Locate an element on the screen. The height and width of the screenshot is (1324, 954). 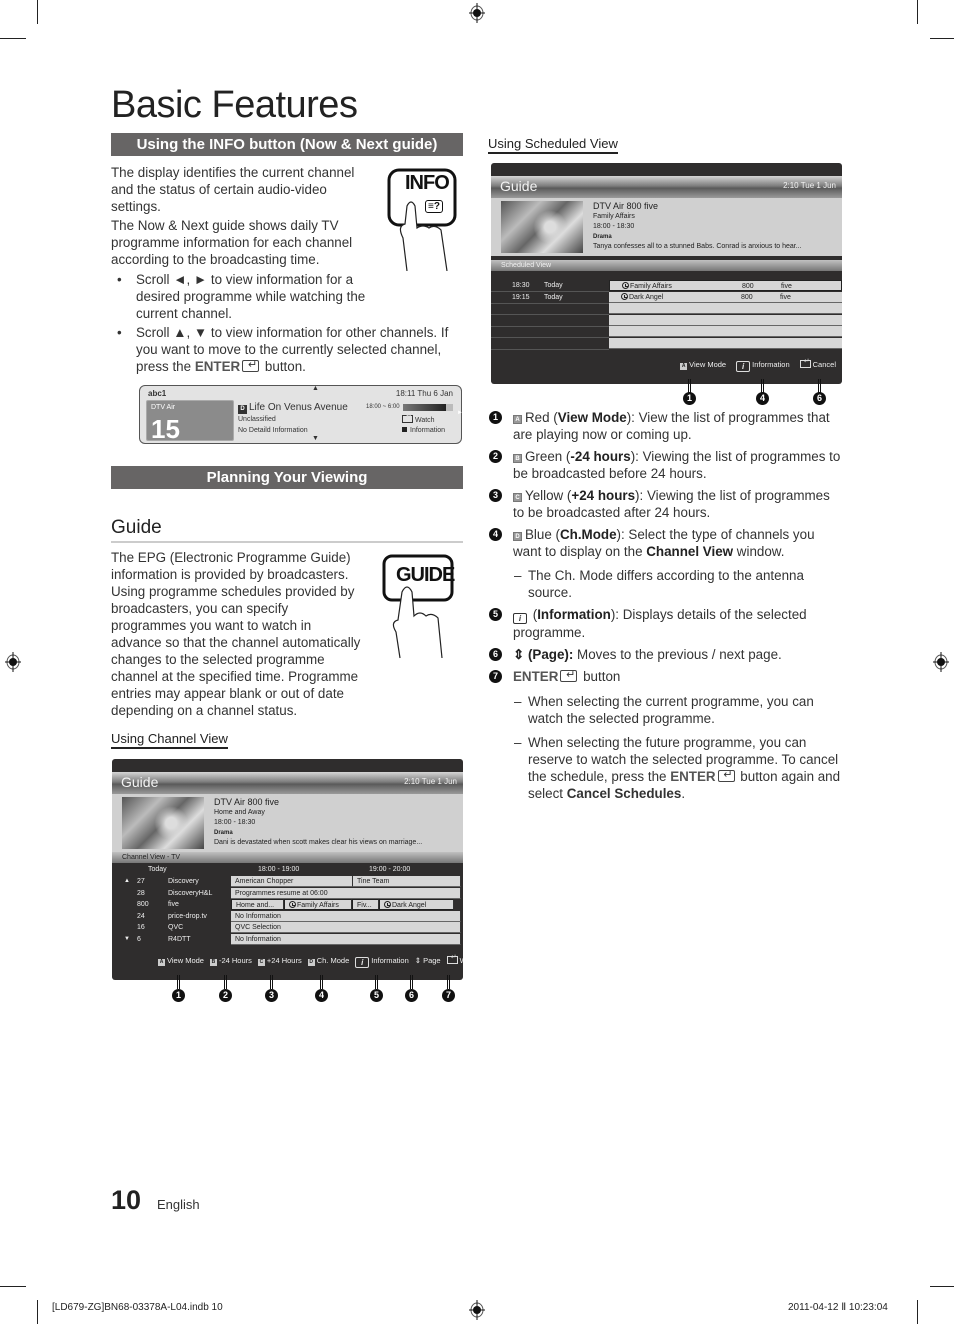
footer--24-hours: B -24 Hours is located at coordinates (230, 961).